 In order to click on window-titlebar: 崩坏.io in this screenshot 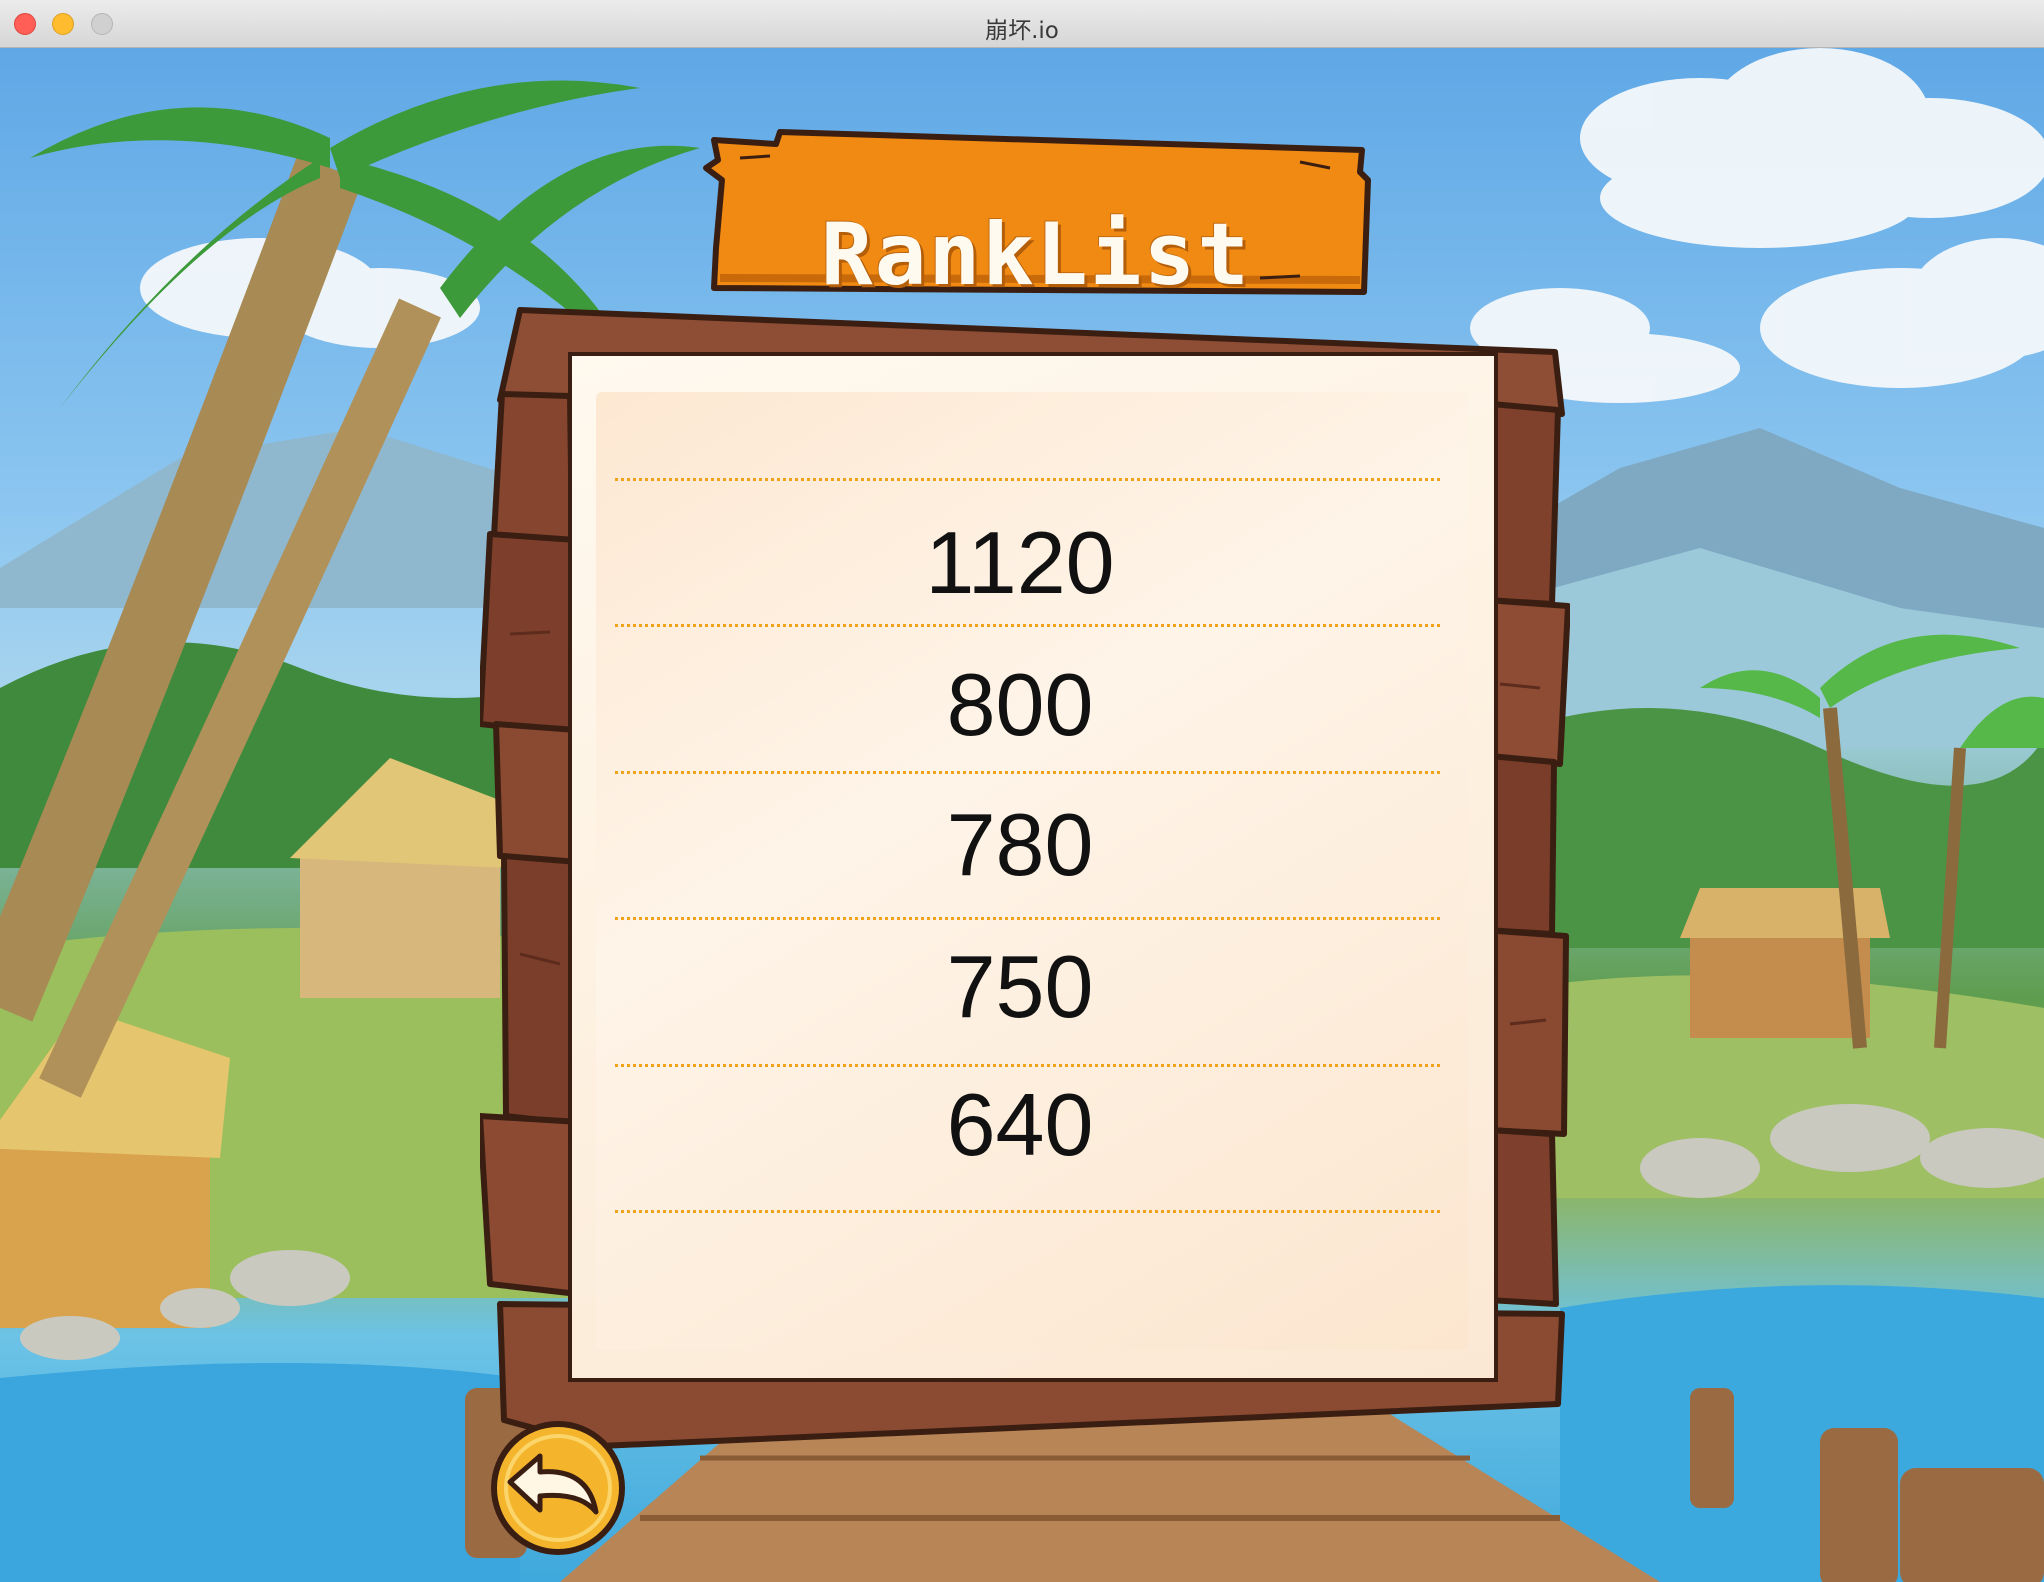, I will do `click(1022, 24)`.